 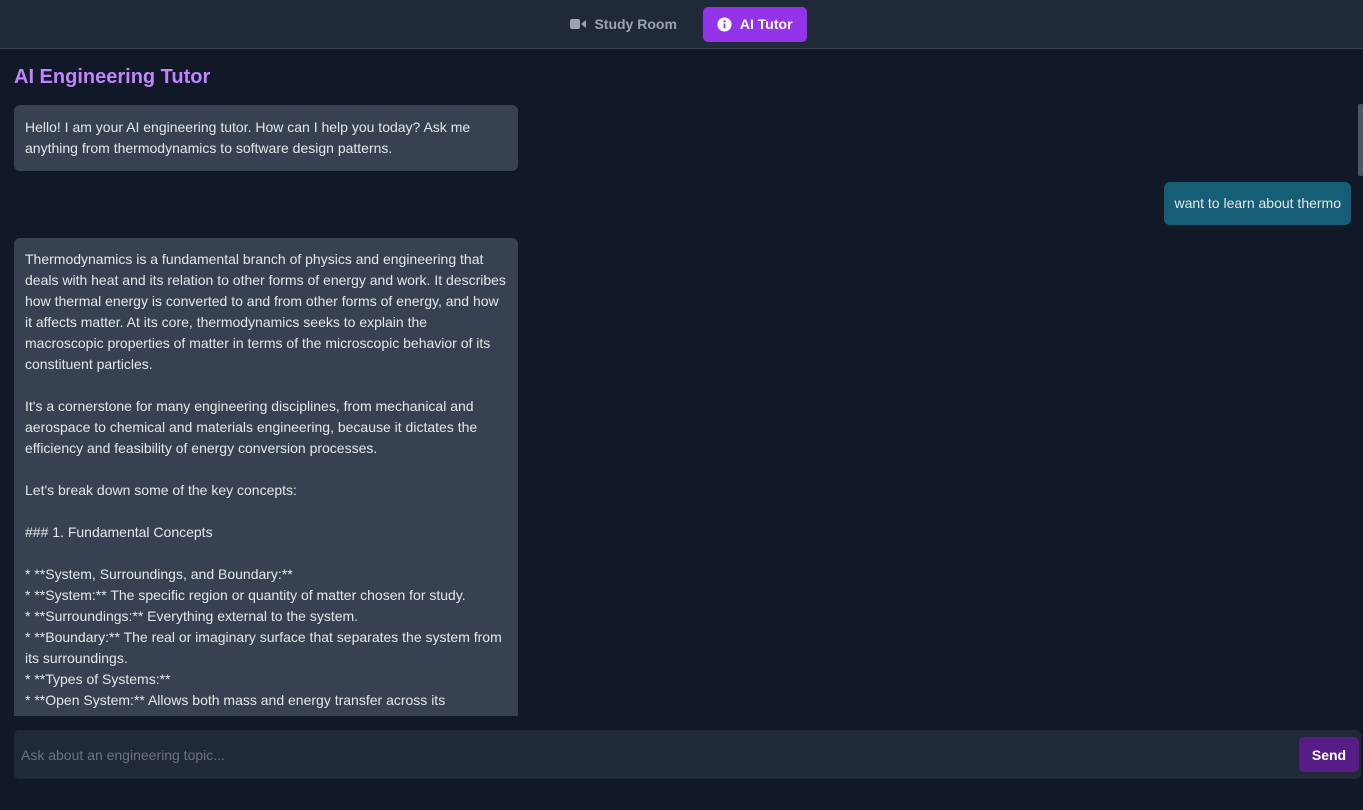 I want to click on tab-study-room: Study Room, so click(x=623, y=24).